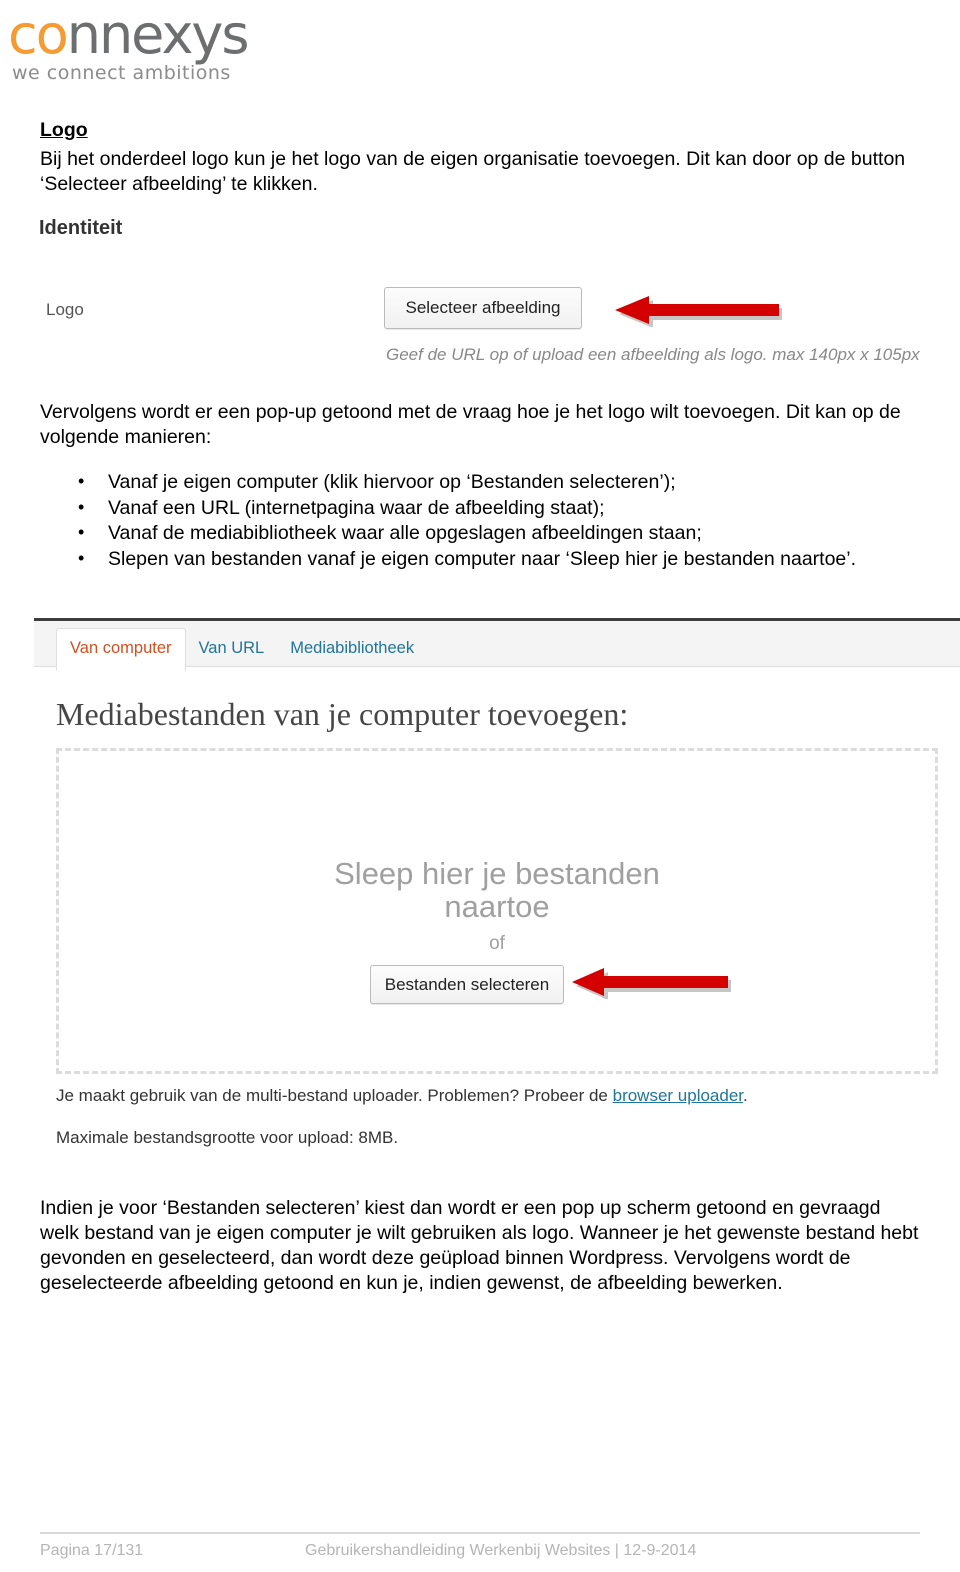 The height and width of the screenshot is (1572, 960). What do you see at coordinates (64, 130) in the screenshot?
I see `page-section-heading: Logo` at bounding box center [64, 130].